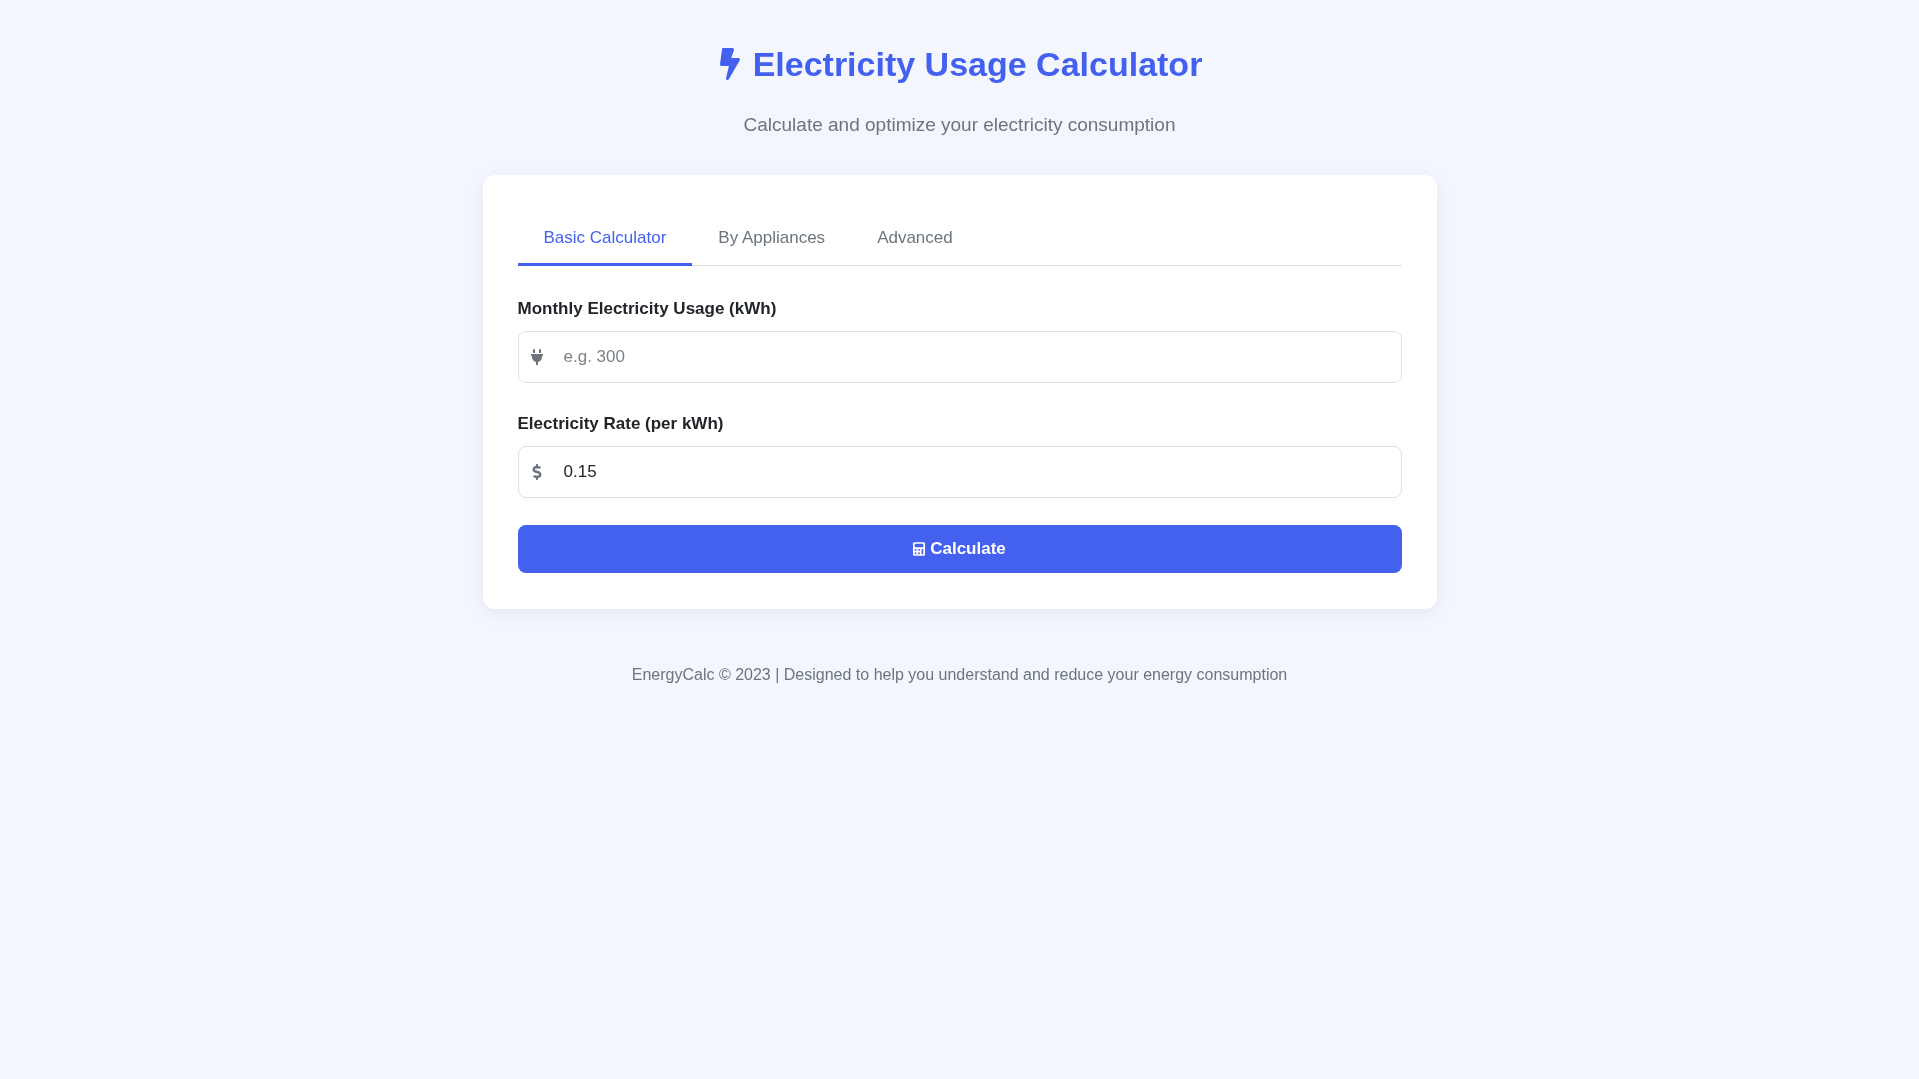 The width and height of the screenshot is (1919, 1079). What do you see at coordinates (977, 64) in the screenshot?
I see `page-title: Electricity Usage Calculator` at bounding box center [977, 64].